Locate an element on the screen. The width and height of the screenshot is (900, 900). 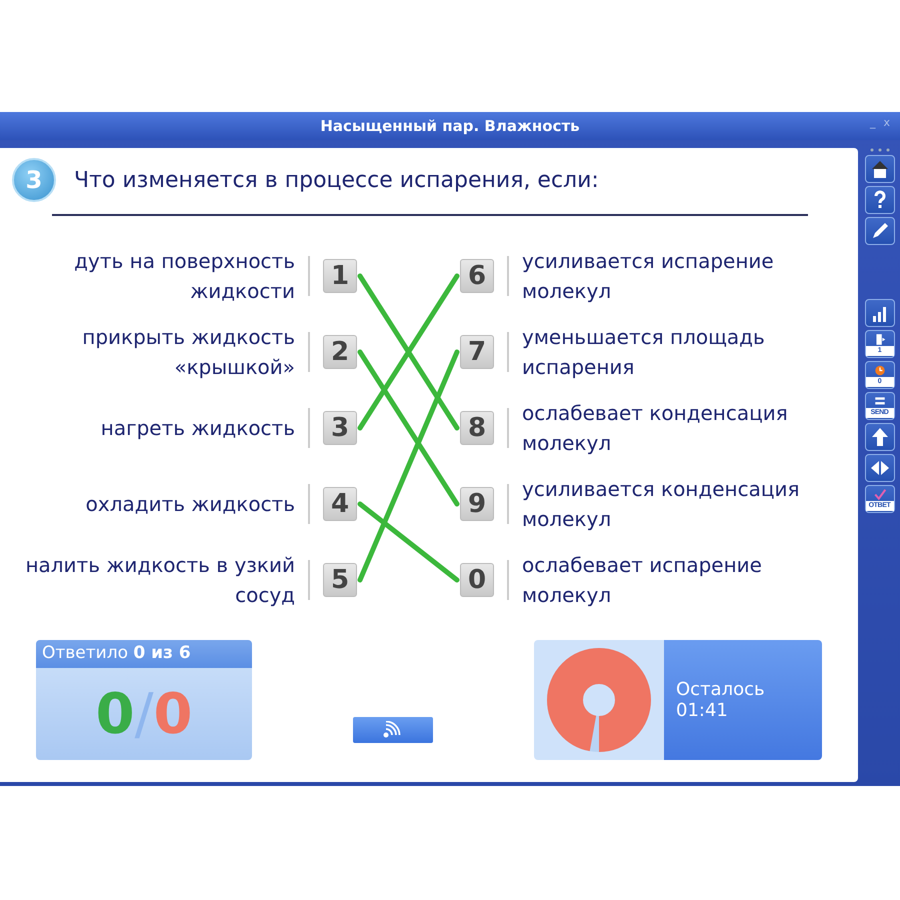
question-number: 3 is located at coordinates (34, 180).